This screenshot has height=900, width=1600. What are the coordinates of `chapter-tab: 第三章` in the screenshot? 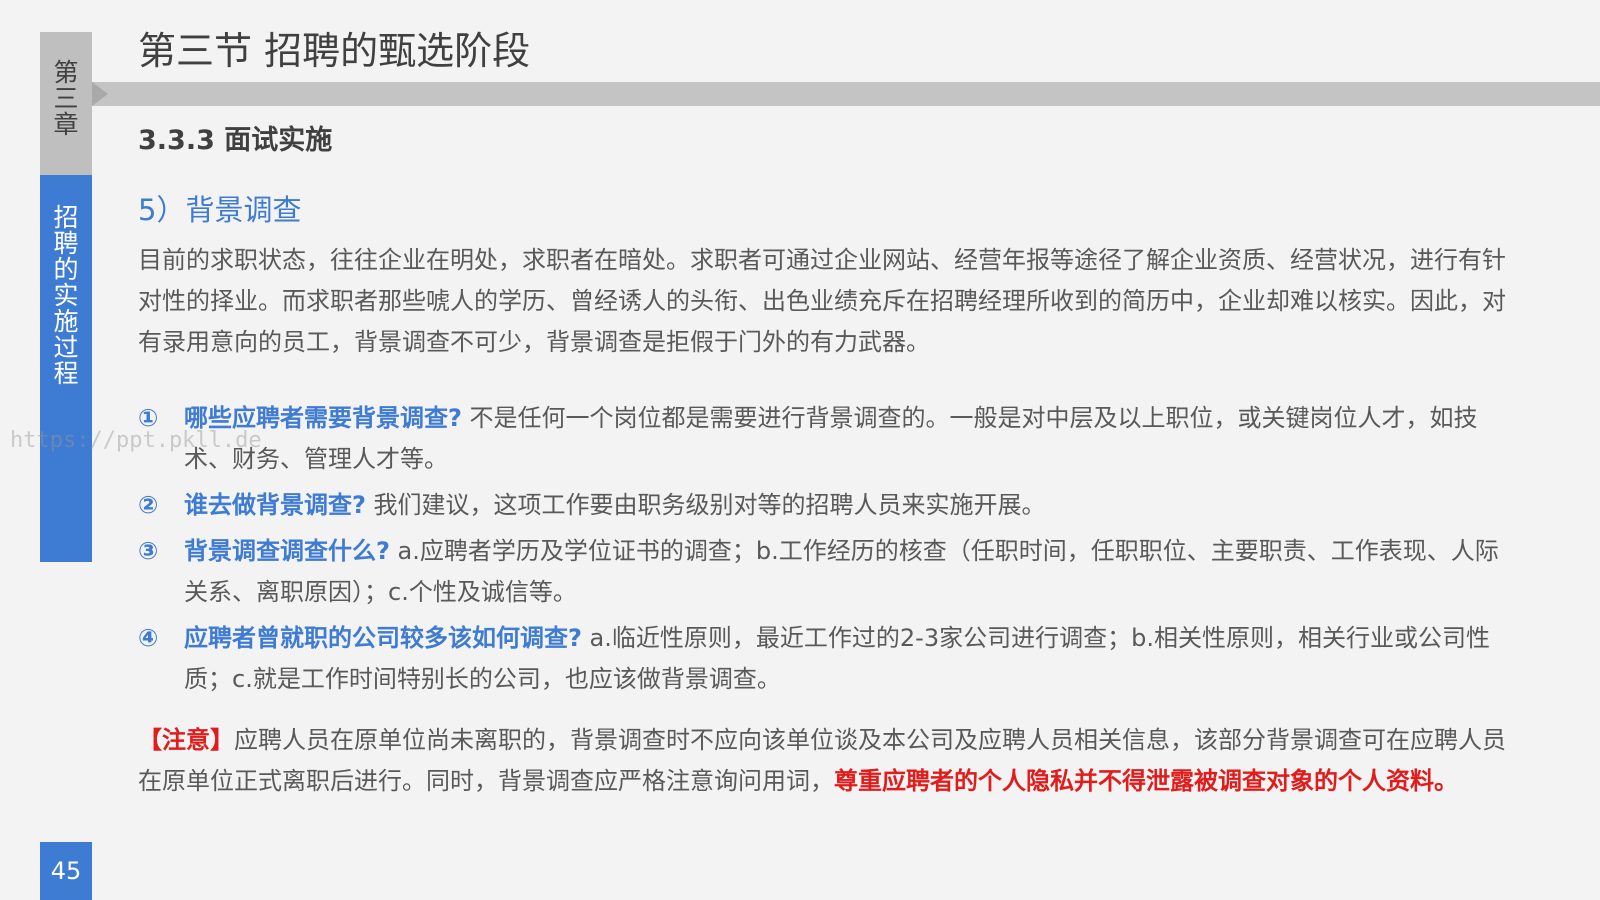 It's located at (66, 103).